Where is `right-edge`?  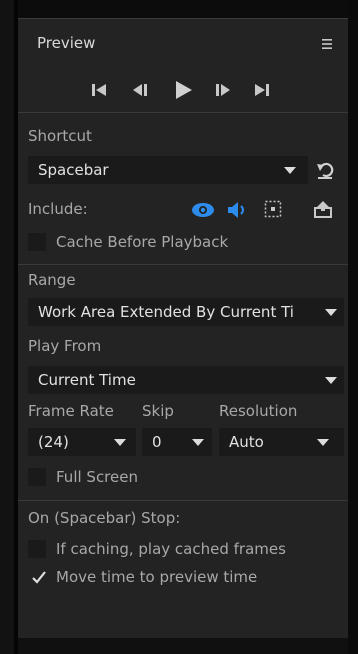
right-edge is located at coordinates (353, 327).